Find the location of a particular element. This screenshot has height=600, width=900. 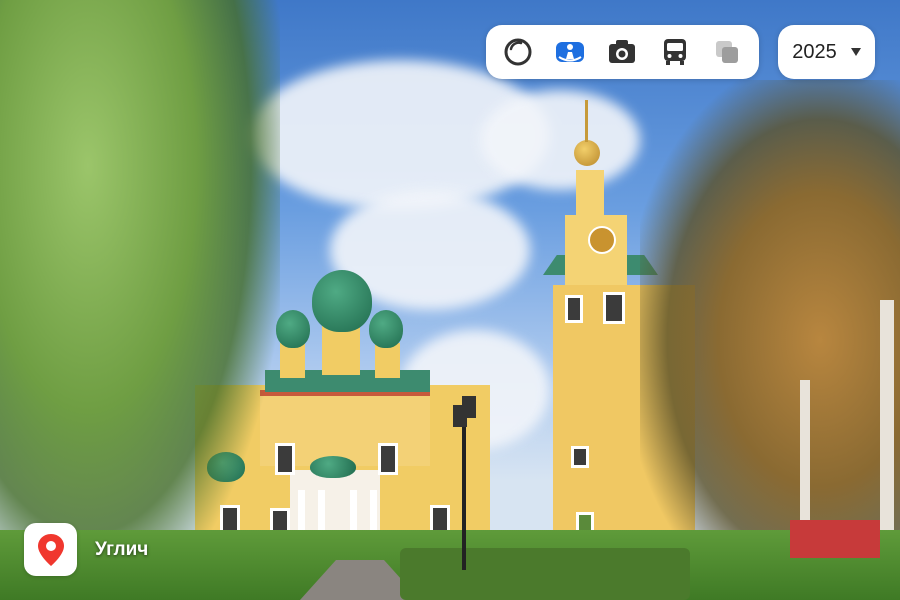

circle-outline-icon is located at coordinates (518, 52).